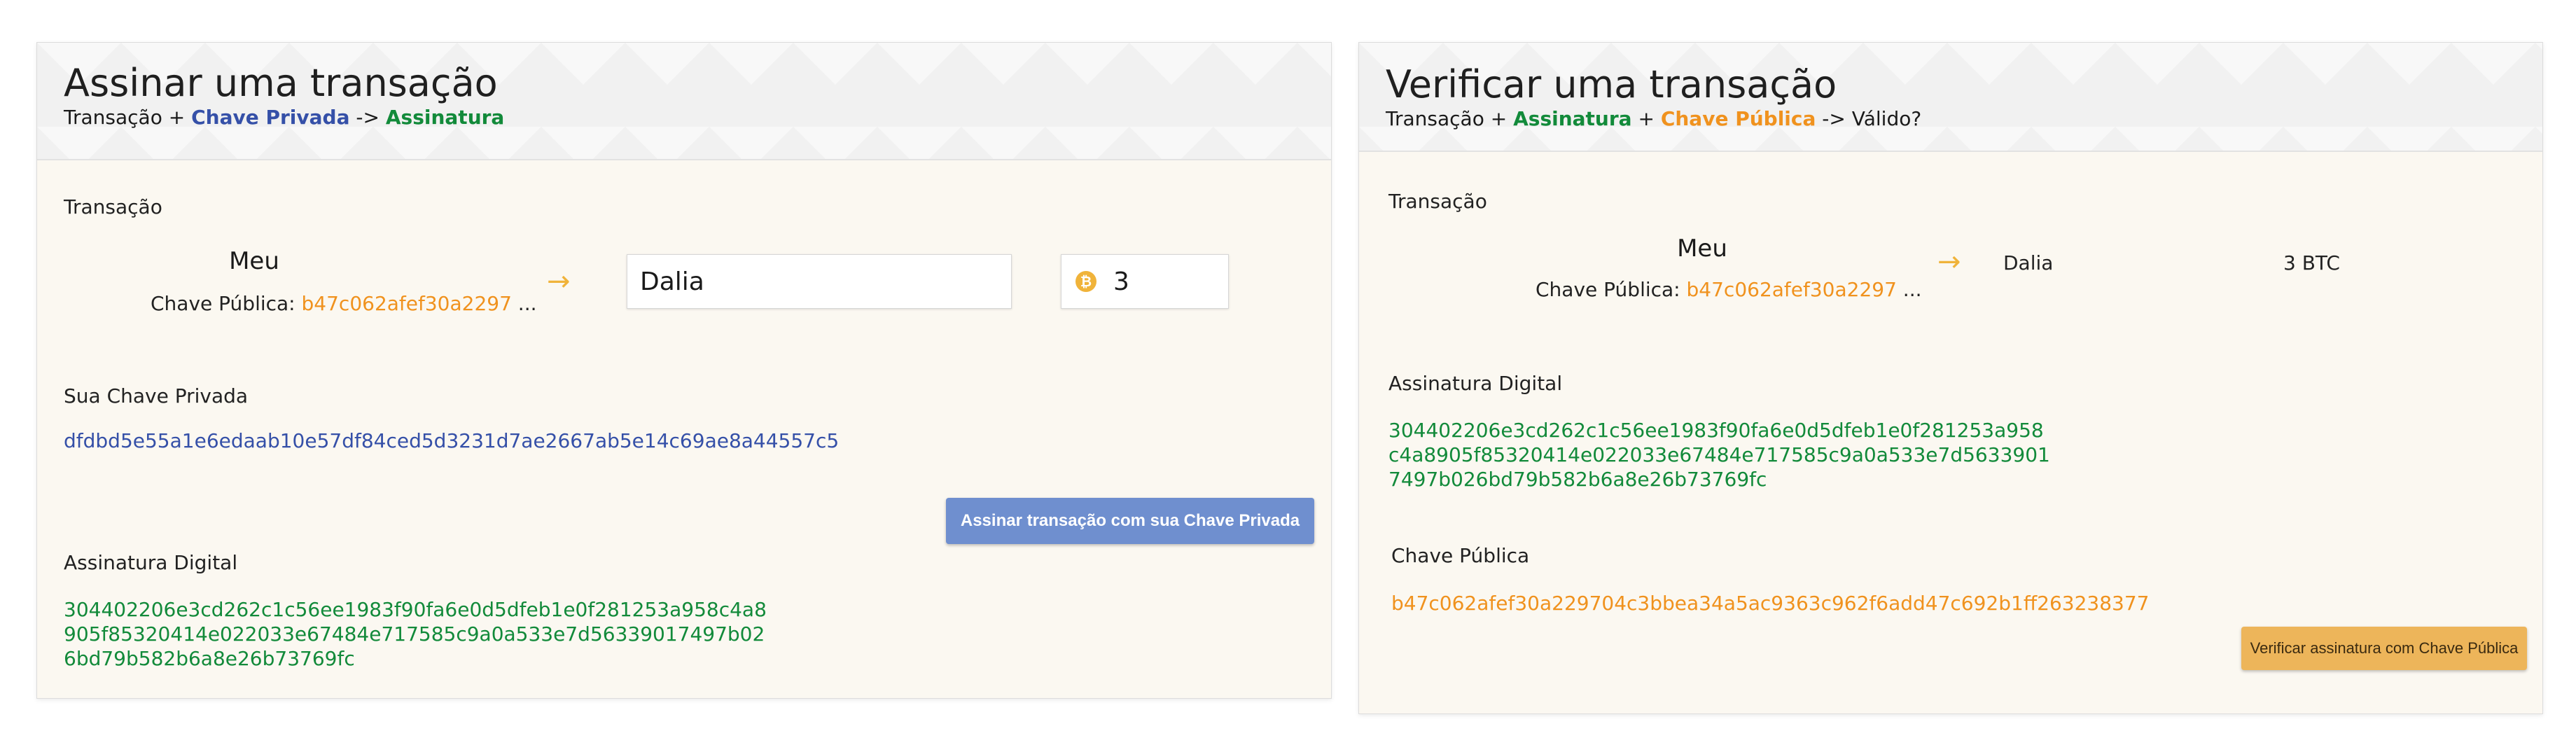 The image size is (2576, 738). I want to click on subtitle-text: ->, so click(367, 118).